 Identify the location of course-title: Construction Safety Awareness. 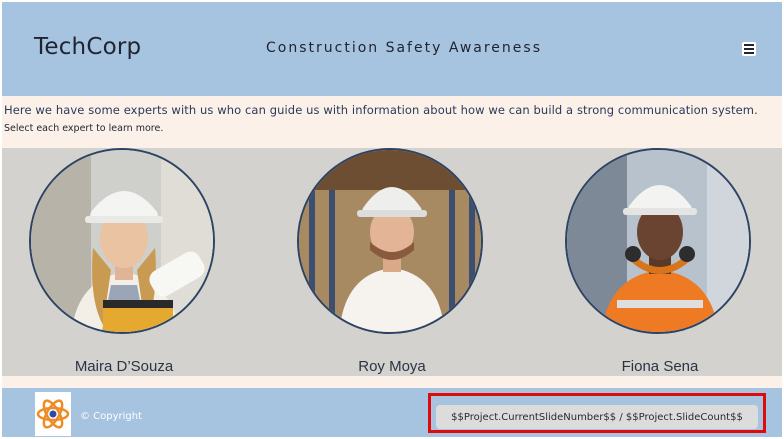
(404, 48).